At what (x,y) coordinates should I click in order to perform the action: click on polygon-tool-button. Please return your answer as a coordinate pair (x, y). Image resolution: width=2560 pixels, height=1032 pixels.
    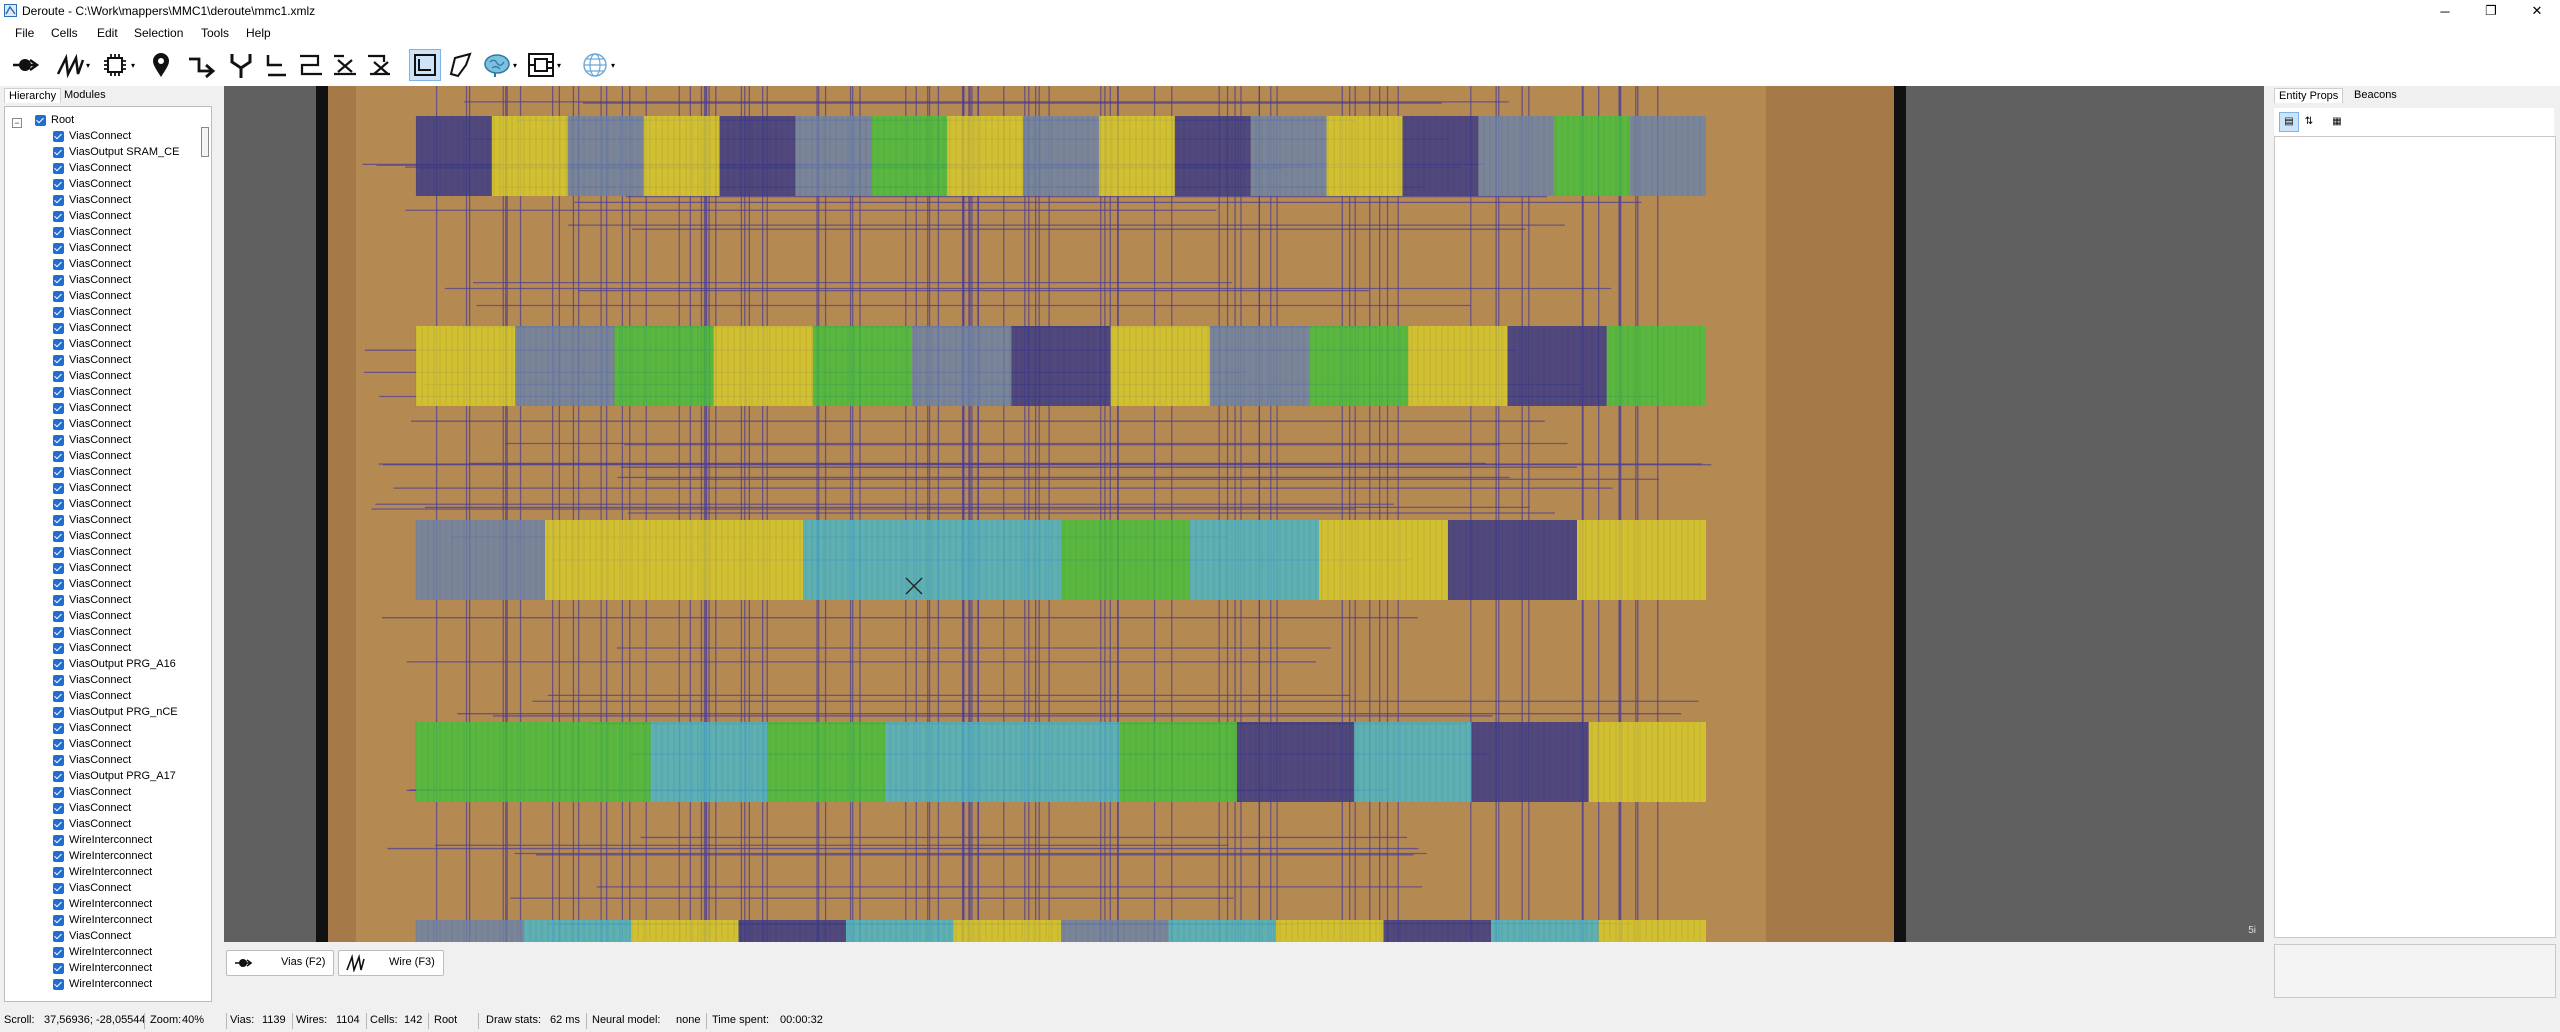
    Looking at the image, I should click on (461, 65).